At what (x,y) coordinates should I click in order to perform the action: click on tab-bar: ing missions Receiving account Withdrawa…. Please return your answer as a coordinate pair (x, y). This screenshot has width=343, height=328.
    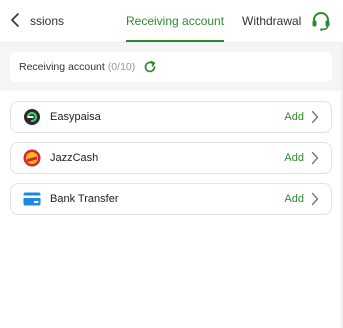
    Looking at the image, I should click on (171, 21).